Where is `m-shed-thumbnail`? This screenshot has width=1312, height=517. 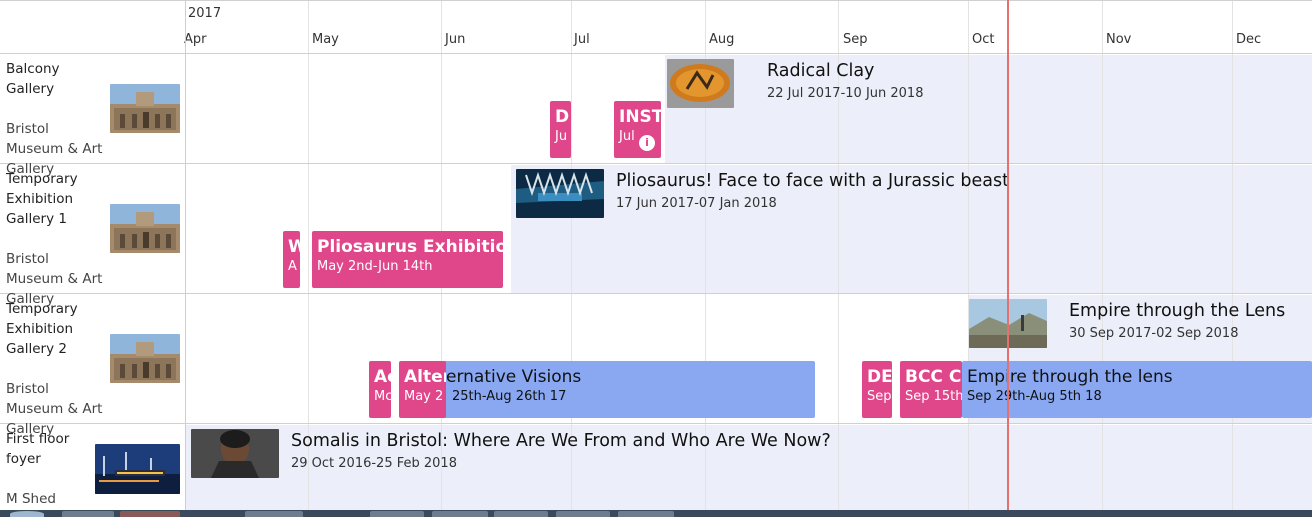 m-shed-thumbnail is located at coordinates (137, 469).